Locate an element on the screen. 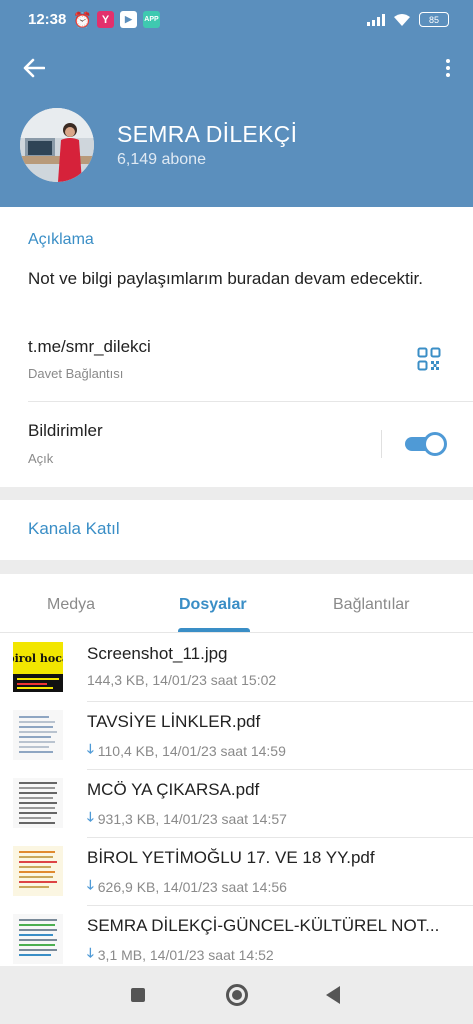  notifications-status: Açık is located at coordinates (41, 458).